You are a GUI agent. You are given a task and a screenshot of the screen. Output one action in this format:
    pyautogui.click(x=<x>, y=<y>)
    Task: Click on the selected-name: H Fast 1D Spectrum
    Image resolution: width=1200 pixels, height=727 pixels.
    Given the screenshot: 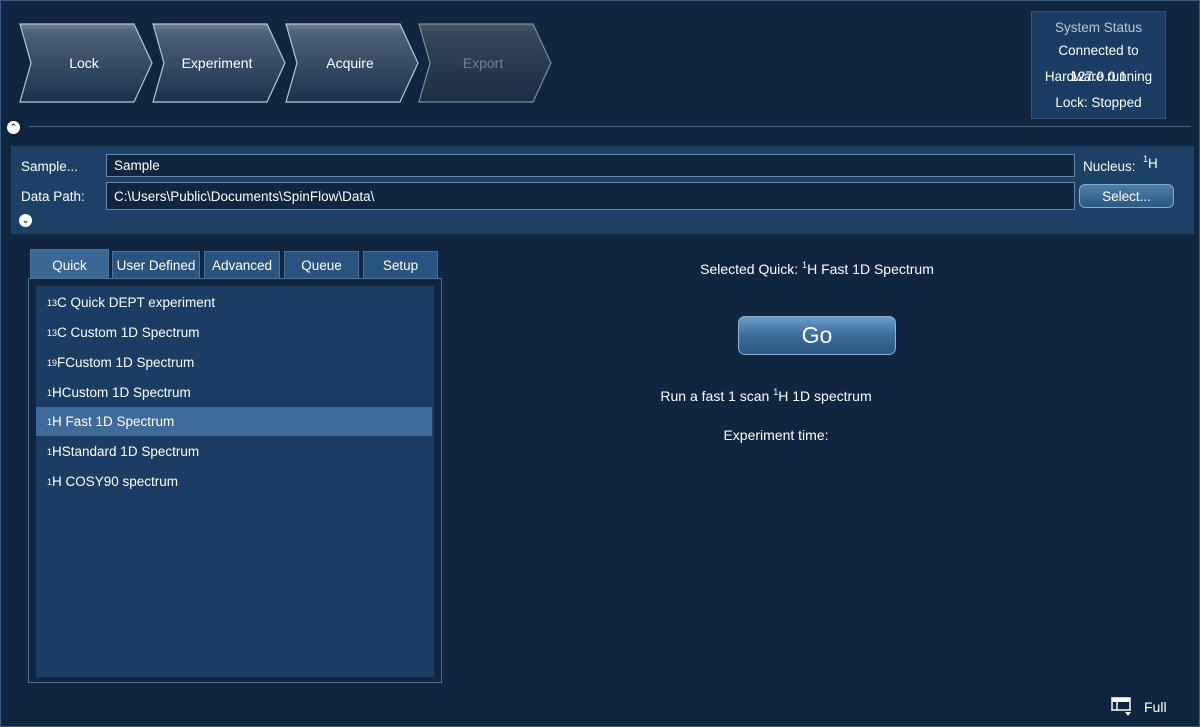 What is the action you would take?
    pyautogui.click(x=870, y=269)
    